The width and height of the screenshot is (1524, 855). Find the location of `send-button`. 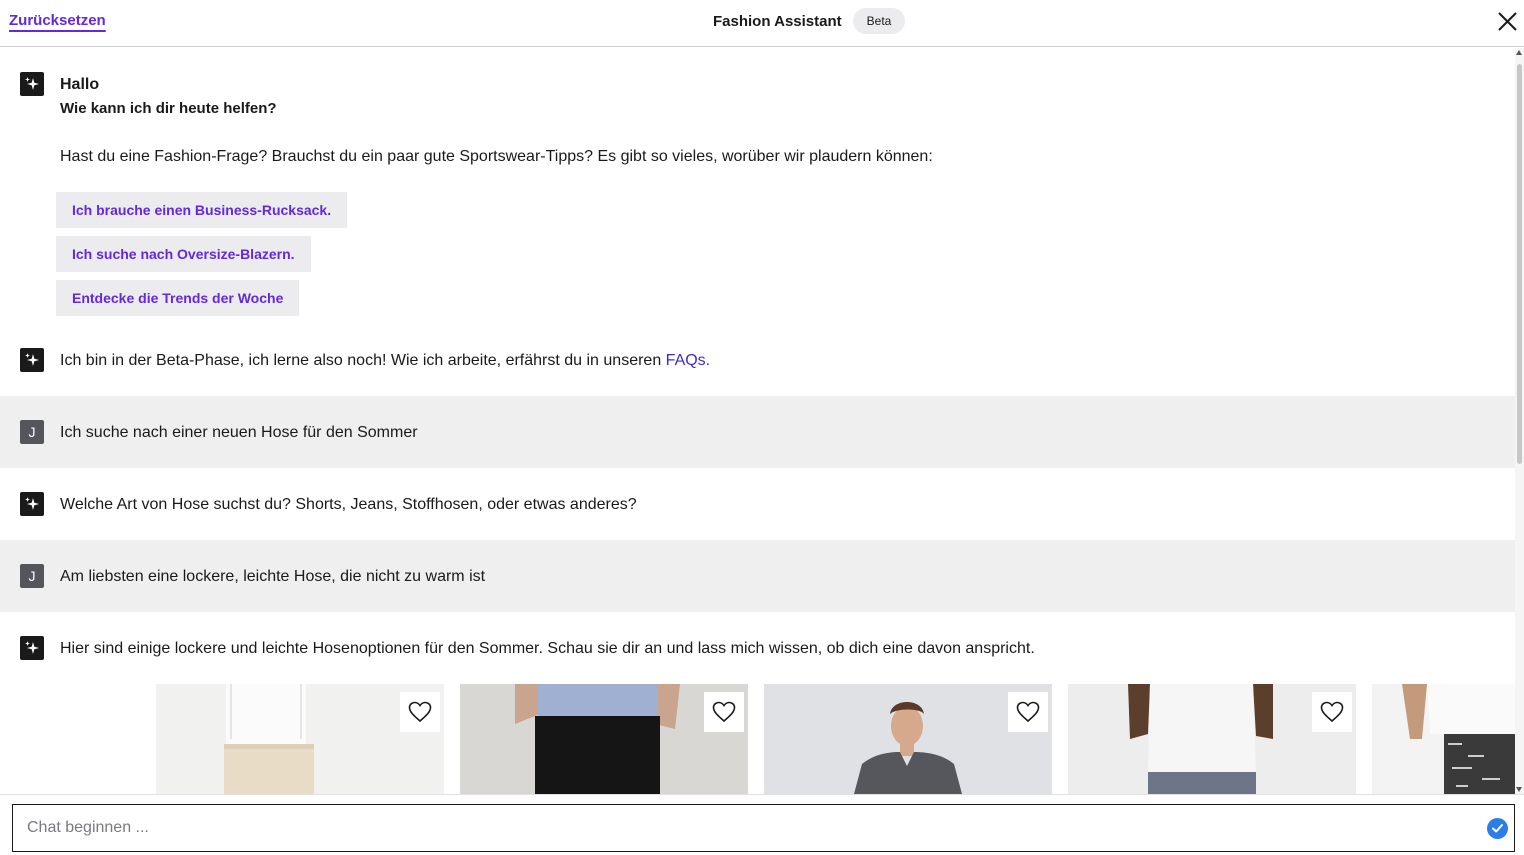

send-button is located at coordinates (1497, 828).